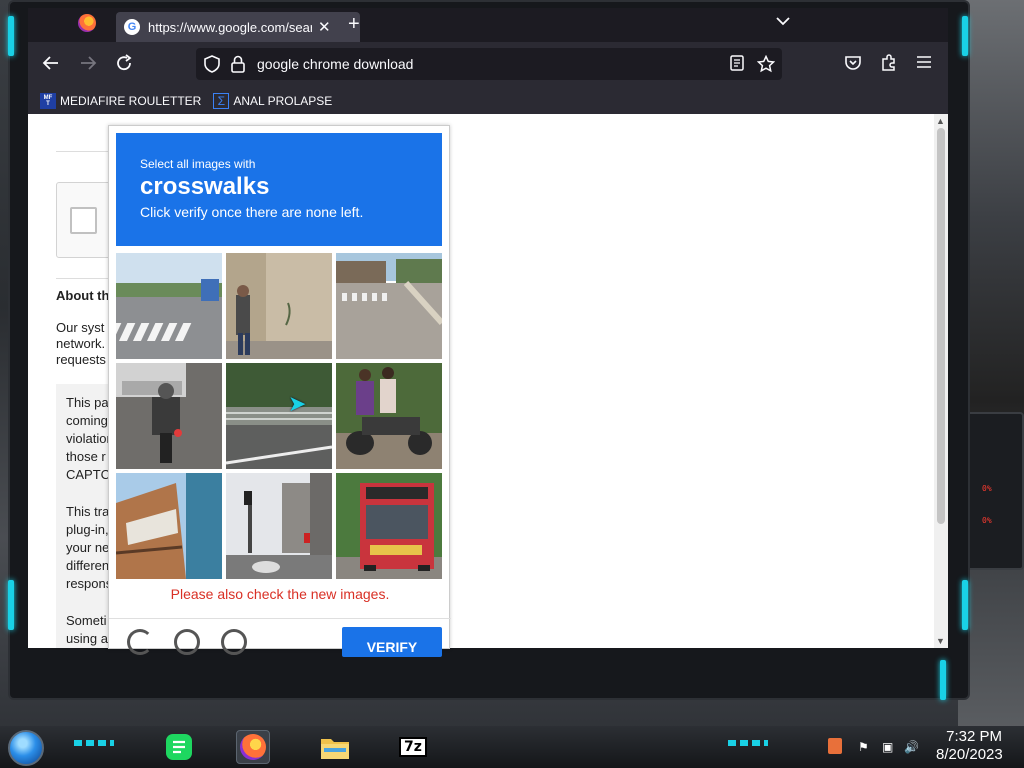 The image size is (1024, 768). Describe the element at coordinates (835, 746) in the screenshot. I see `tray-app-icon` at that location.